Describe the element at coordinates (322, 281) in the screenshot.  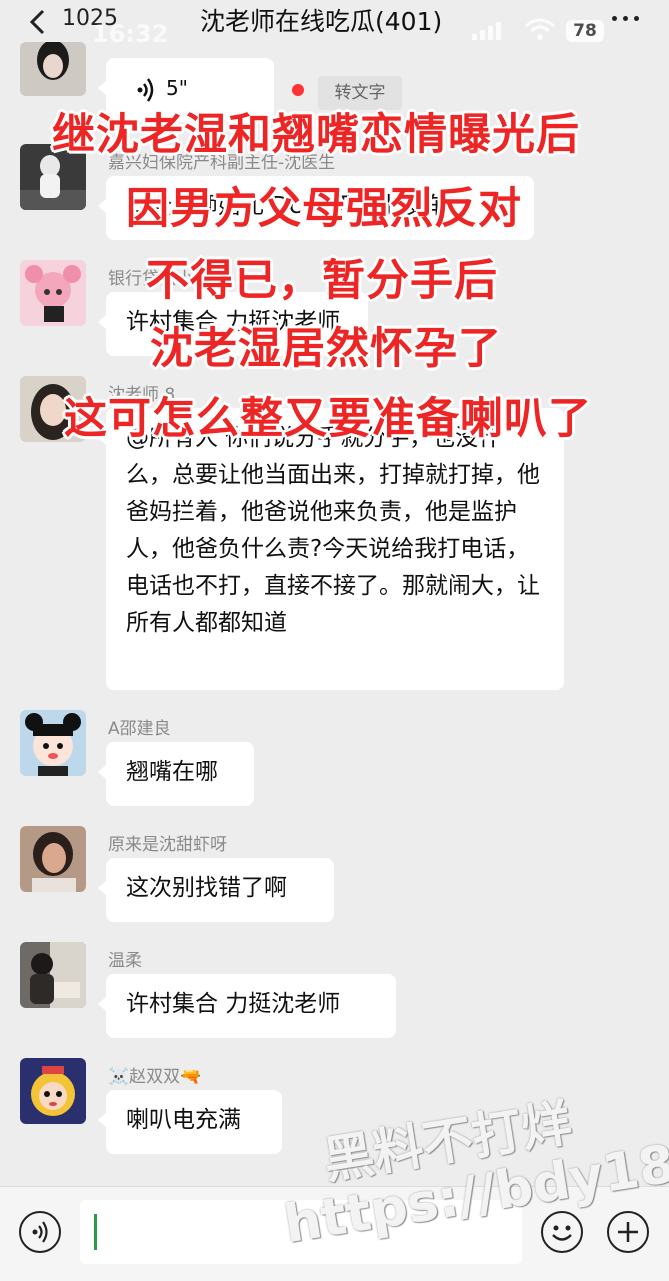
I see `caption-line: 不得已，暂分手后` at that location.